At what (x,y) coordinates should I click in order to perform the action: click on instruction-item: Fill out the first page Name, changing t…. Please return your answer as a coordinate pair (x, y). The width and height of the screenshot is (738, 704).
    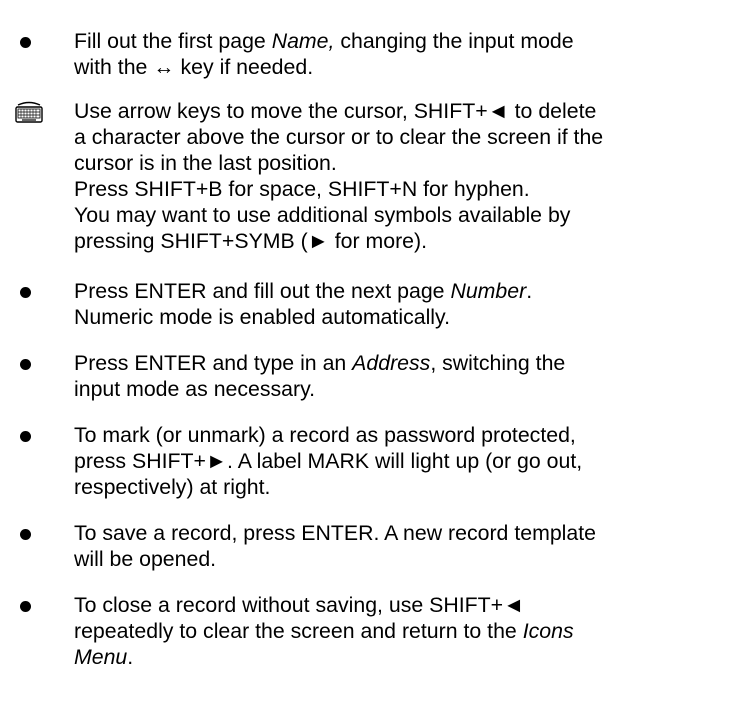
    Looking at the image, I should click on (368, 54).